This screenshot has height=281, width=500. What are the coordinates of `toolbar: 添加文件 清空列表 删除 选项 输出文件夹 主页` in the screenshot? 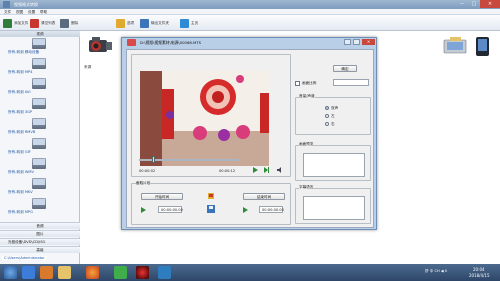 It's located at (250, 23).